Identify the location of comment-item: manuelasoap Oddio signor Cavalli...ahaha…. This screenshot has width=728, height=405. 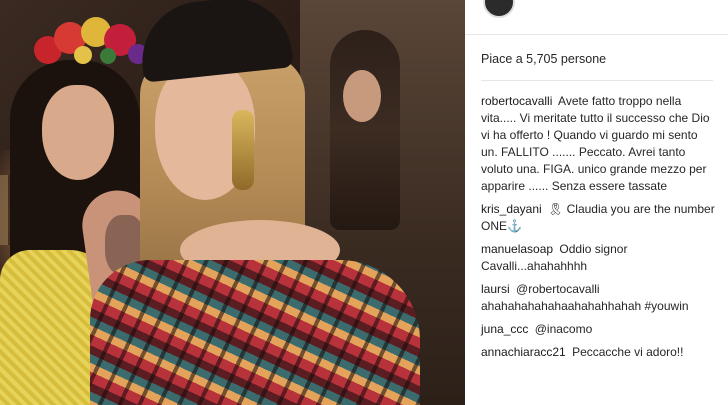
(598, 258).